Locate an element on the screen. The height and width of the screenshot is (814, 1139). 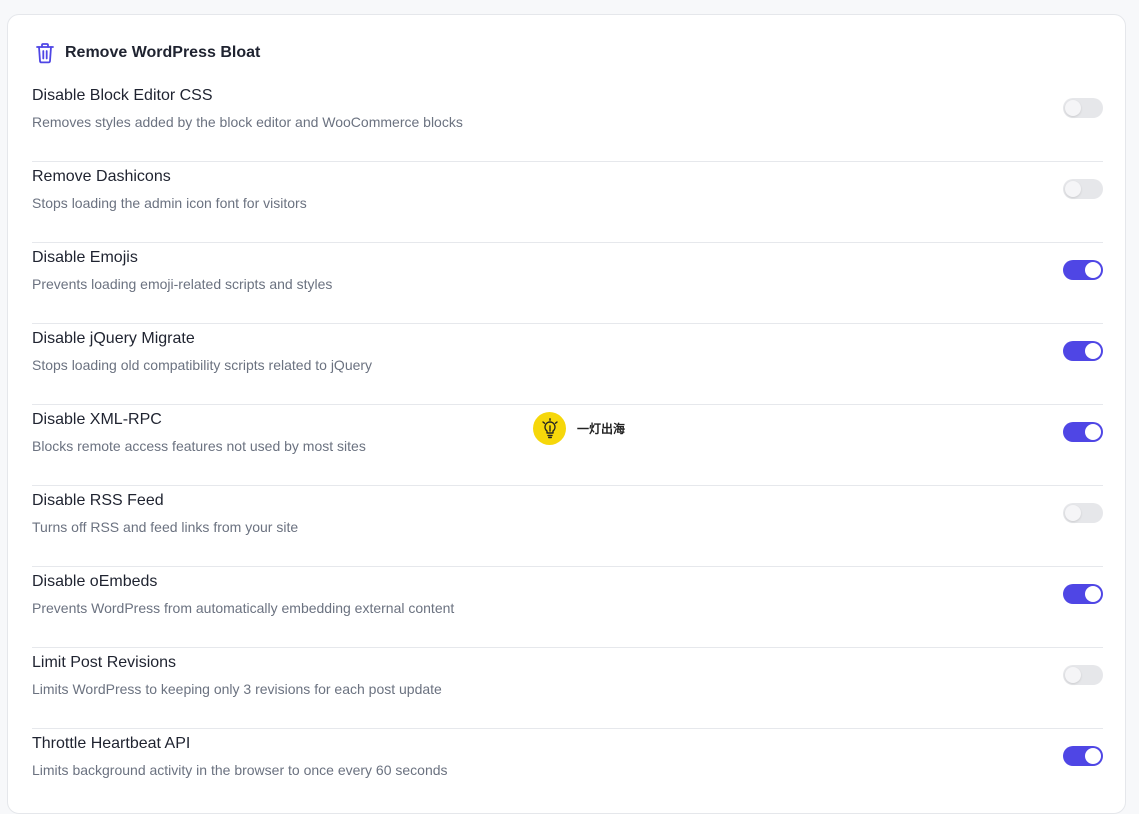
setting-label: Disable Block Editor CSS is located at coordinates (122, 95).